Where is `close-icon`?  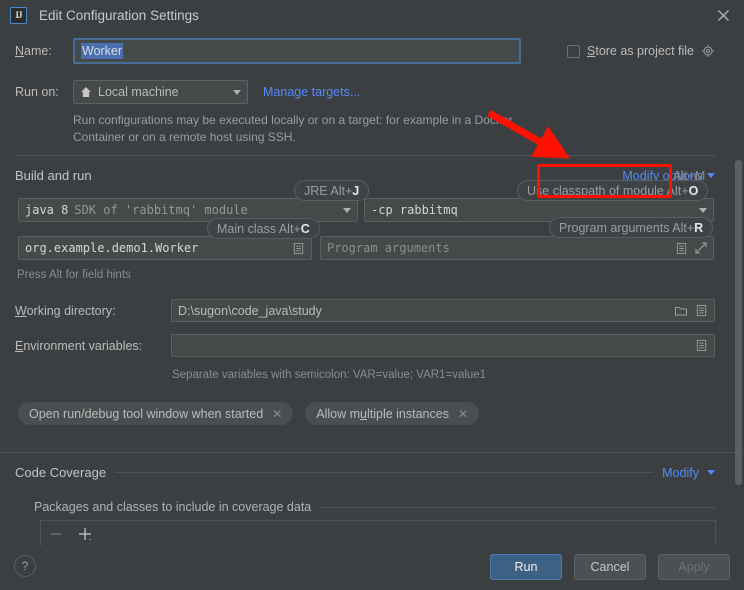 close-icon is located at coordinates (723, 15).